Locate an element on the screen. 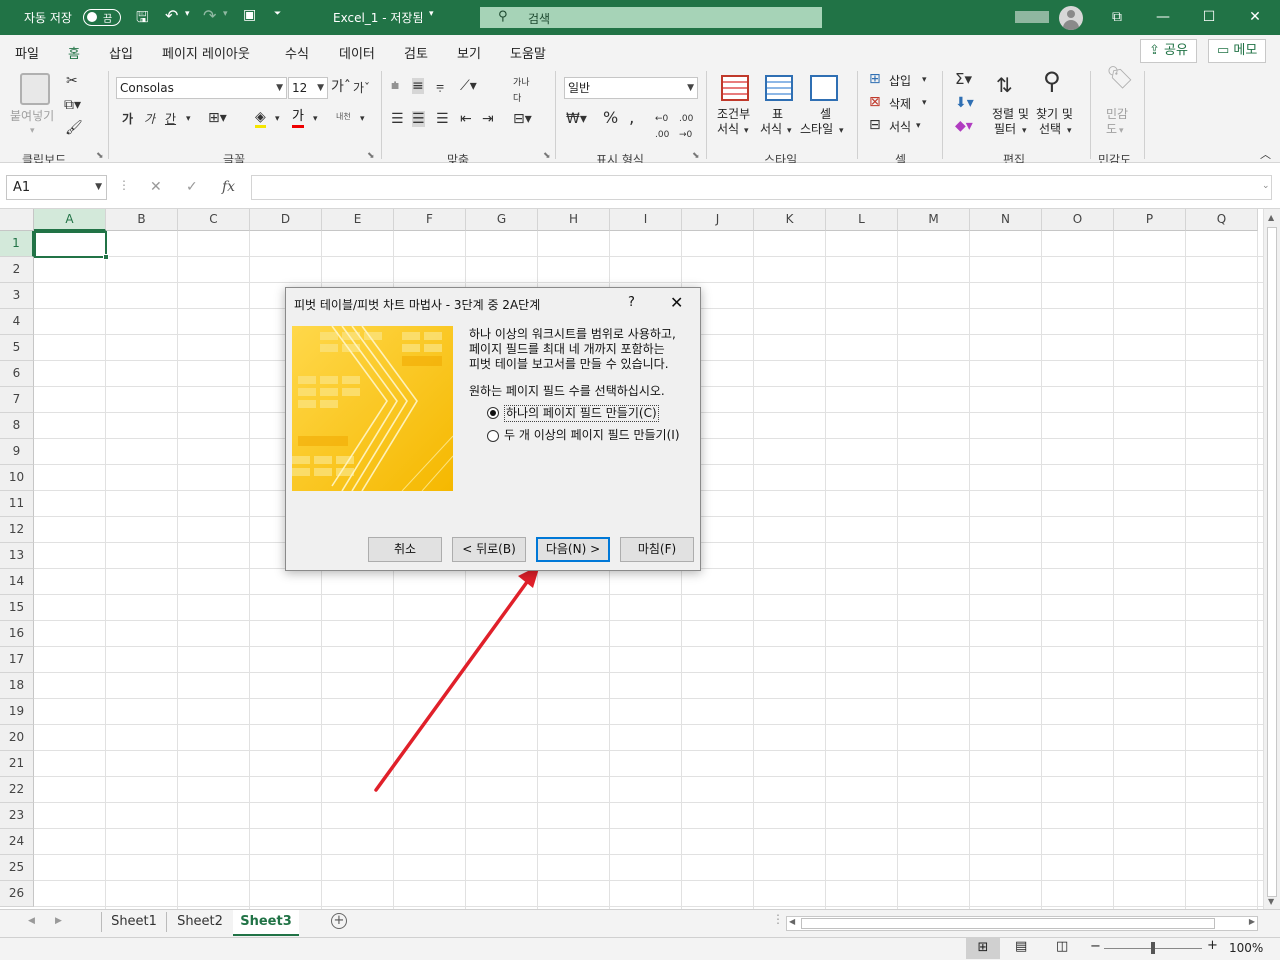  row-header: 25 is located at coordinates (17, 868).